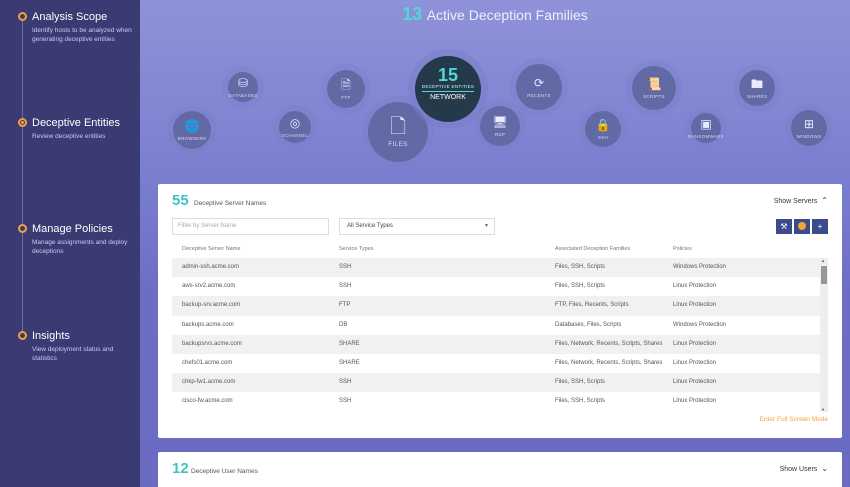 The image size is (850, 487). Describe the element at coordinates (295, 135) in the screenshot. I see `family-label: SCHANNEL` at that location.